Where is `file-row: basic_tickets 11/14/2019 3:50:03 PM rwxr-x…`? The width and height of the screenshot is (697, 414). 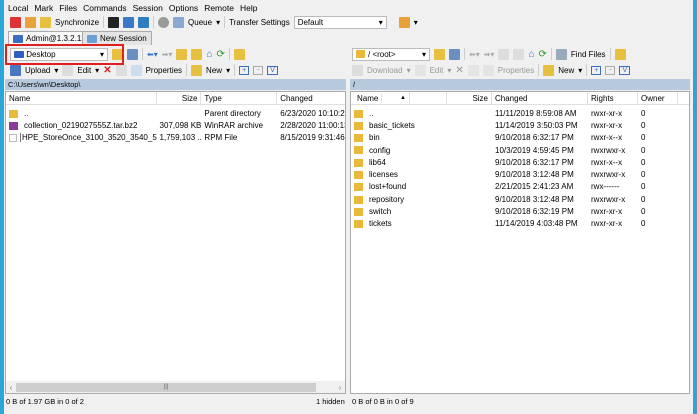
file-row: basic_tickets 11/14/2019 3:50:03 PM rwxr-x… is located at coordinates (520, 125).